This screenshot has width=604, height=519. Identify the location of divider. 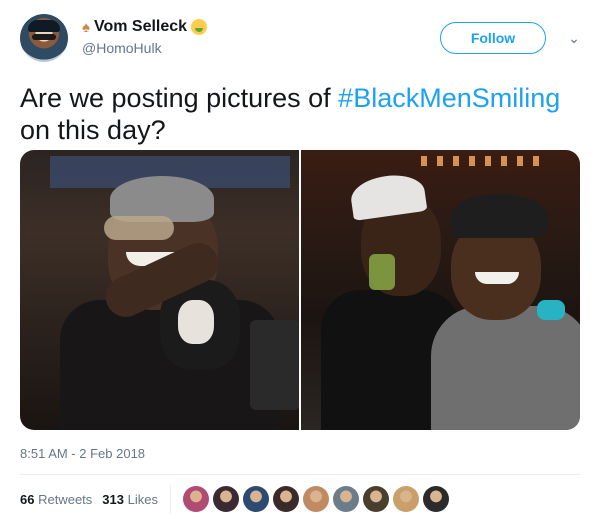
(300, 474).